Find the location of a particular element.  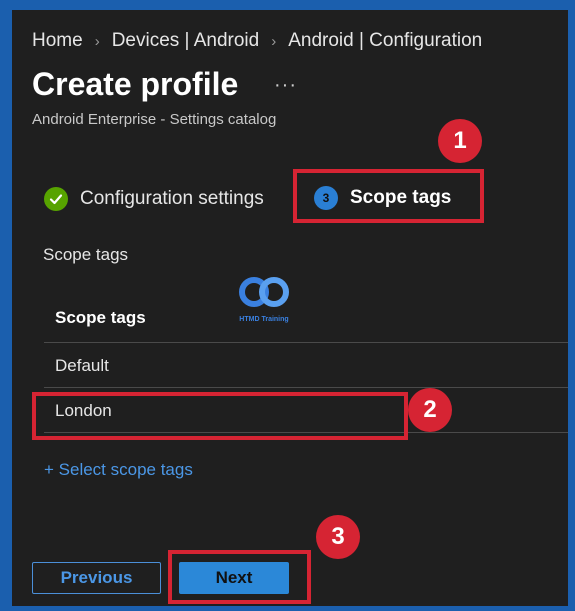

section-label: Scope tags is located at coordinates (86, 254).